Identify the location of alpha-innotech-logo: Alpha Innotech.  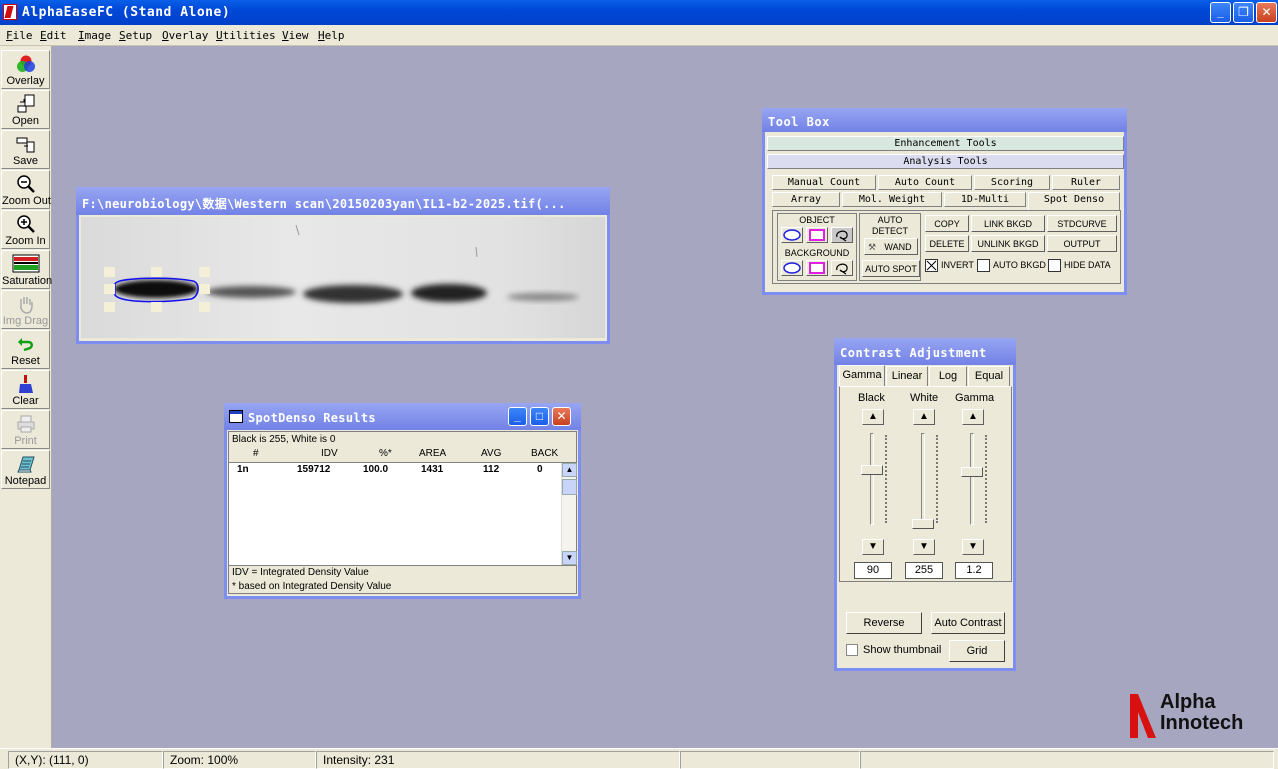
(1200, 716).